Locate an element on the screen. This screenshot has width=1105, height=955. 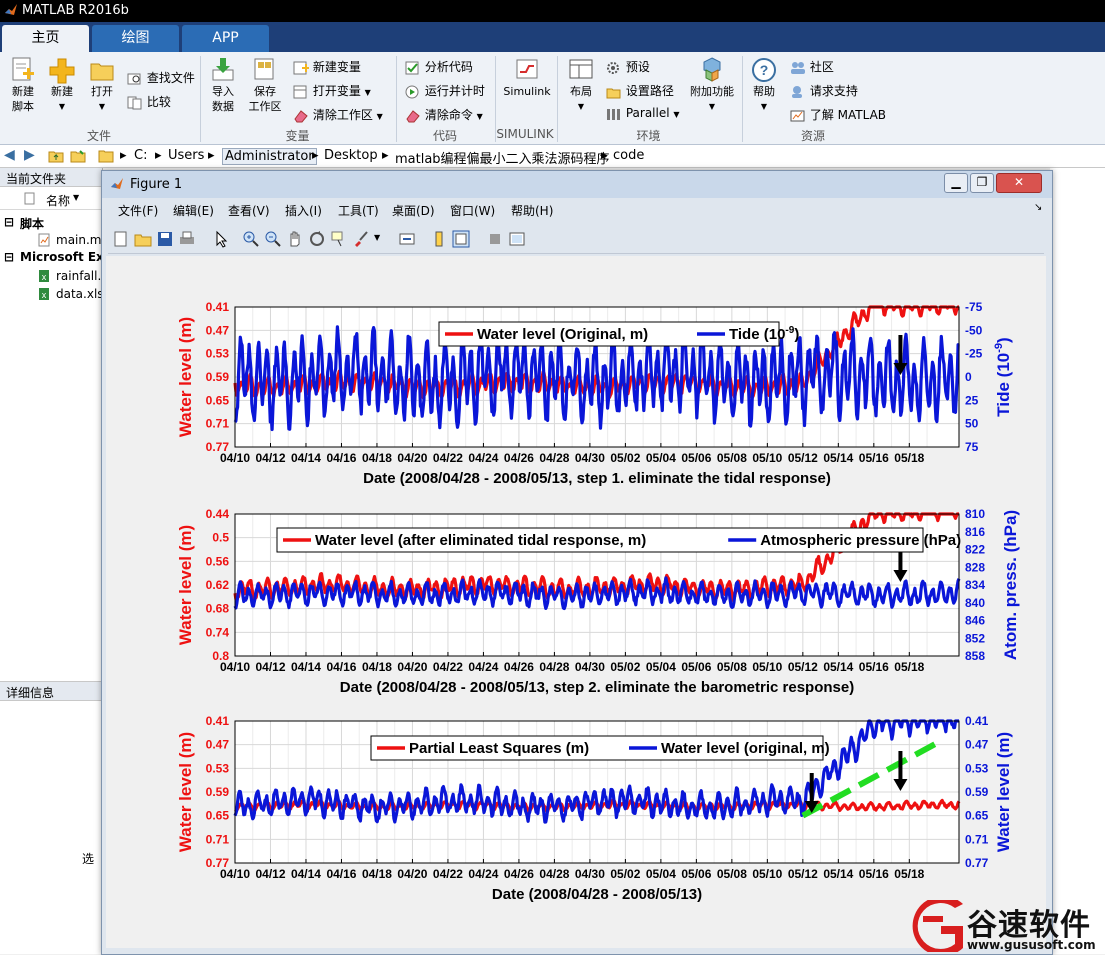
section-environment-label: 环境 is located at coordinates (648, 136).